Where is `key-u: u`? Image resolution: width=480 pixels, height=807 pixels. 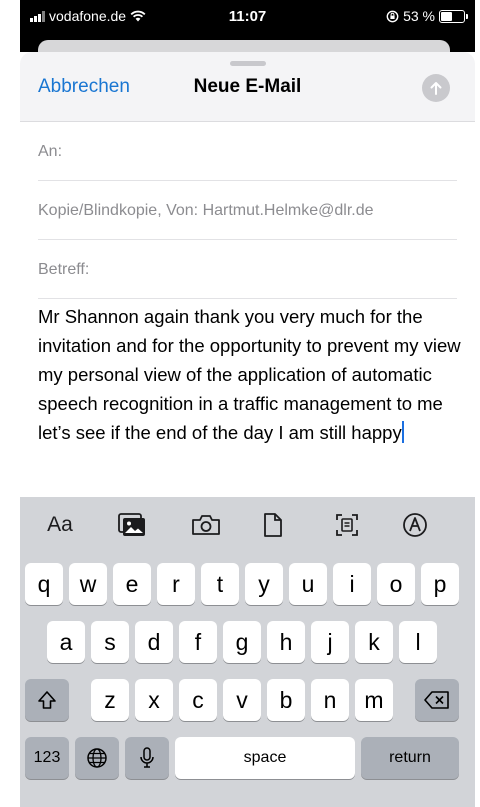
key-u: u is located at coordinates (308, 584).